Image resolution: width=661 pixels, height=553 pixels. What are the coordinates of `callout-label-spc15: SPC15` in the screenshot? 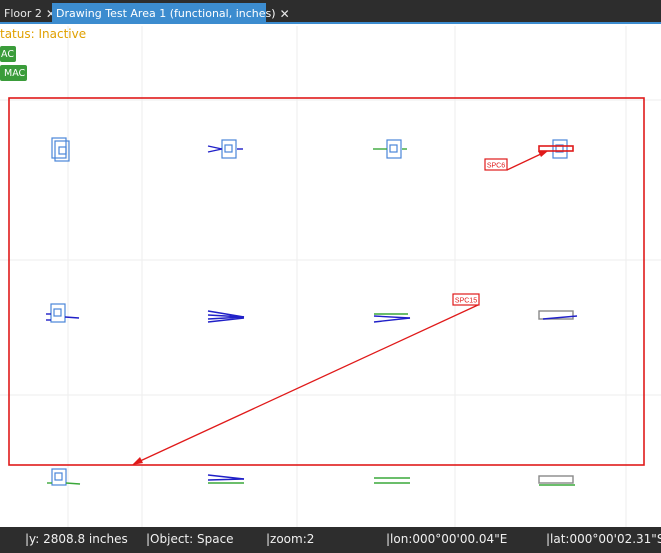 It's located at (466, 301).